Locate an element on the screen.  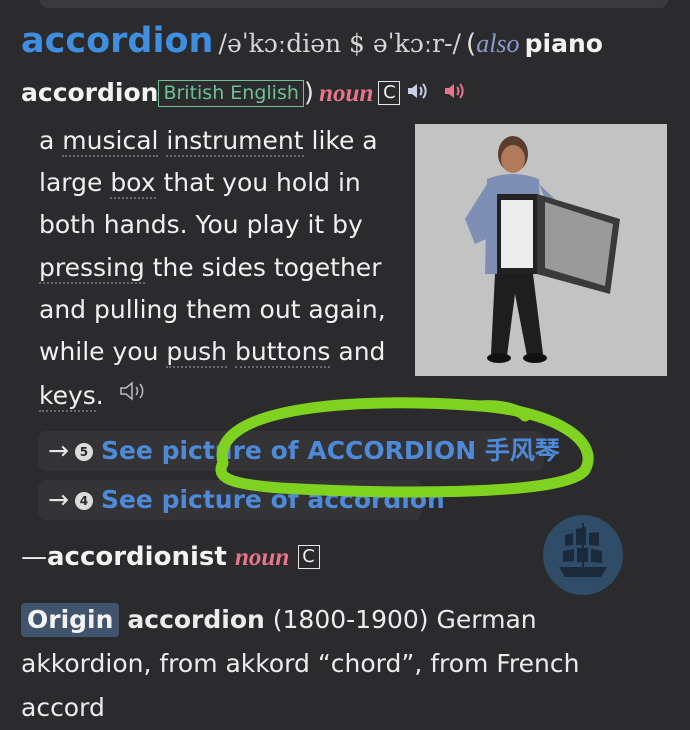
run-on-grammar: C is located at coordinates (309, 557).